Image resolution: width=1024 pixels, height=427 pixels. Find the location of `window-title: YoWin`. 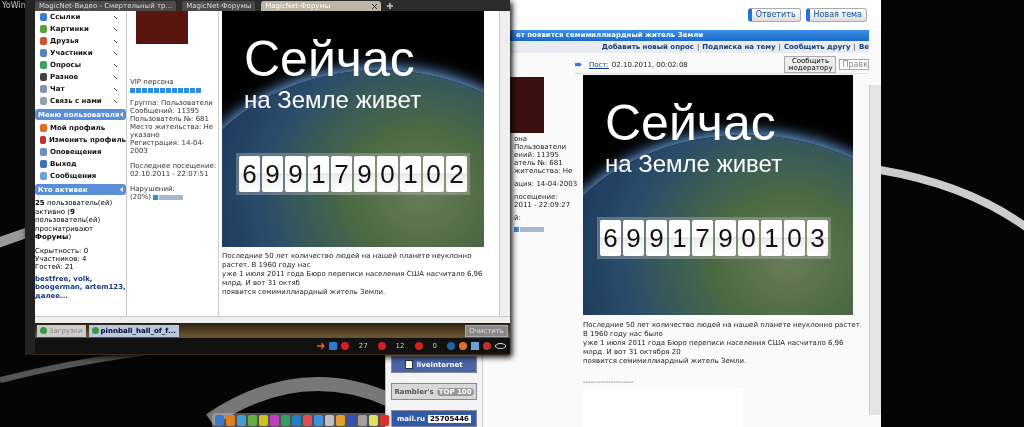

window-title: YoWin is located at coordinates (14, 5).